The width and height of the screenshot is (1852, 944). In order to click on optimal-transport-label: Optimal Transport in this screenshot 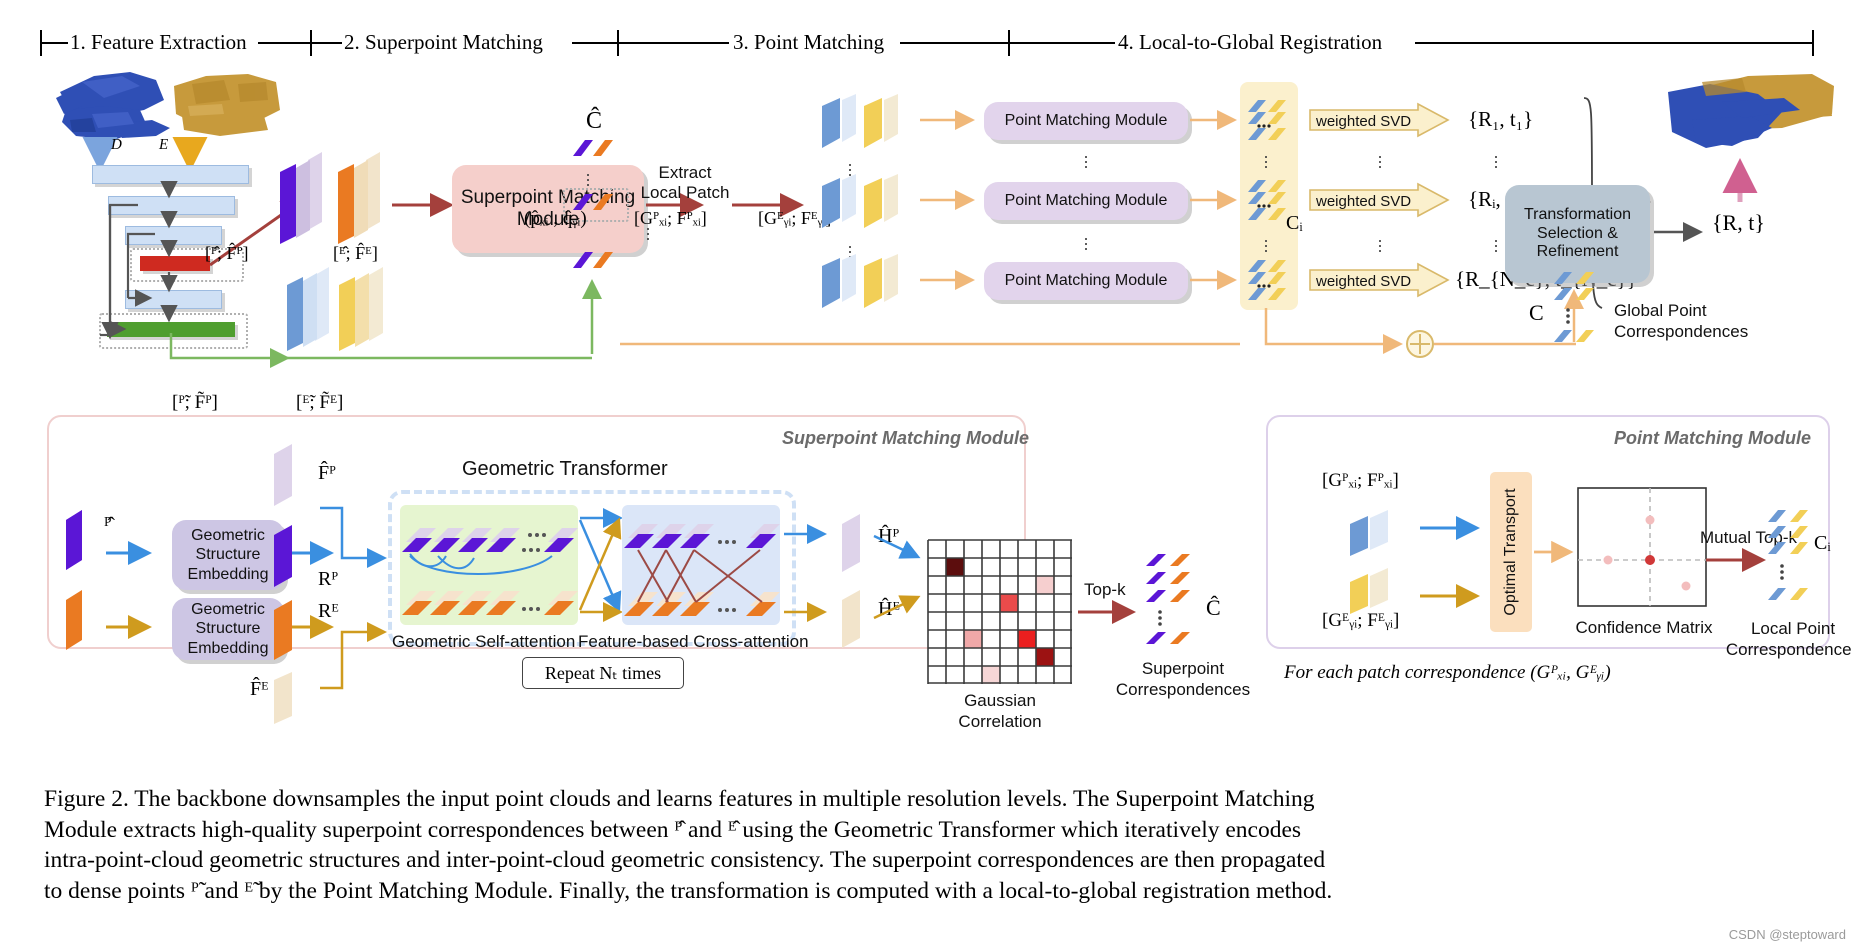, I will do `click(1510, 552)`.